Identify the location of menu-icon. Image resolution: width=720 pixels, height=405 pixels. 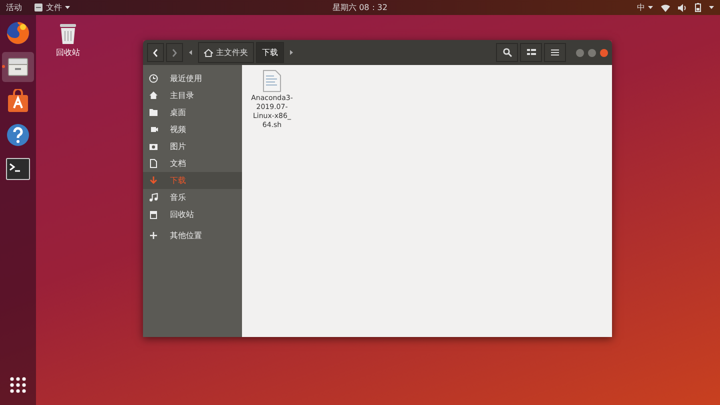
(555, 52).